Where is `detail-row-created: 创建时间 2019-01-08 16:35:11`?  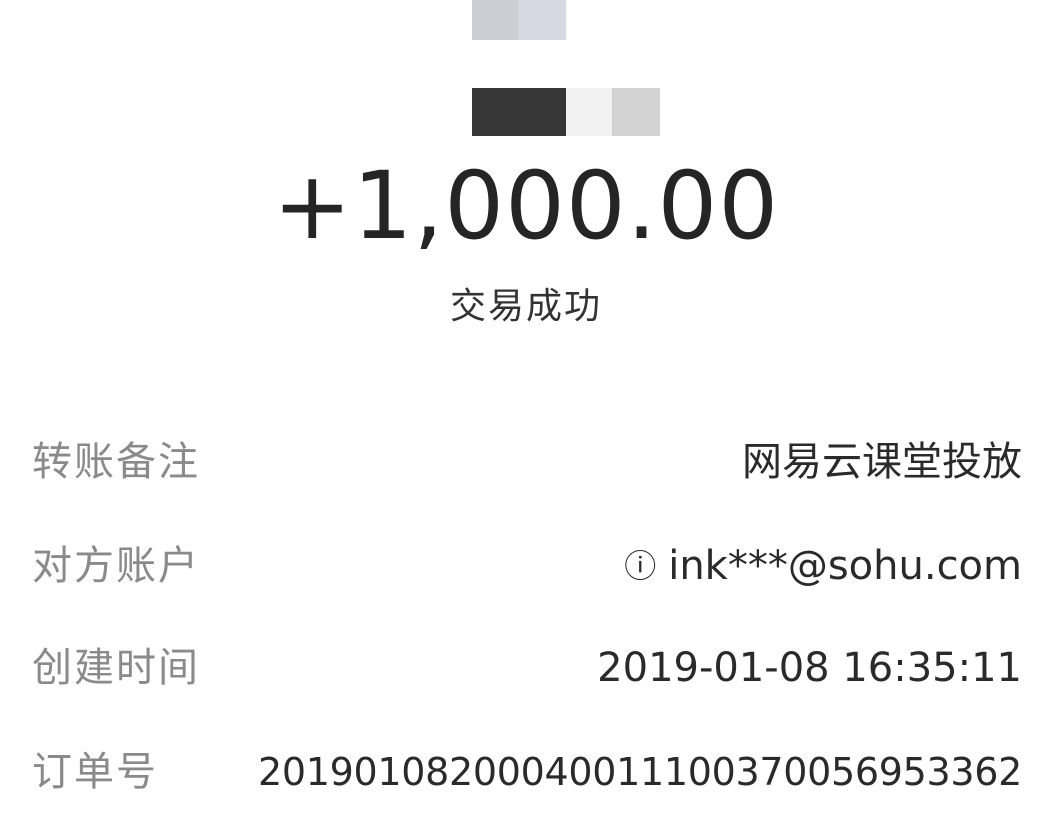 detail-row-created: 创建时间 2019-01-08 16:35:11 is located at coordinates (527, 668).